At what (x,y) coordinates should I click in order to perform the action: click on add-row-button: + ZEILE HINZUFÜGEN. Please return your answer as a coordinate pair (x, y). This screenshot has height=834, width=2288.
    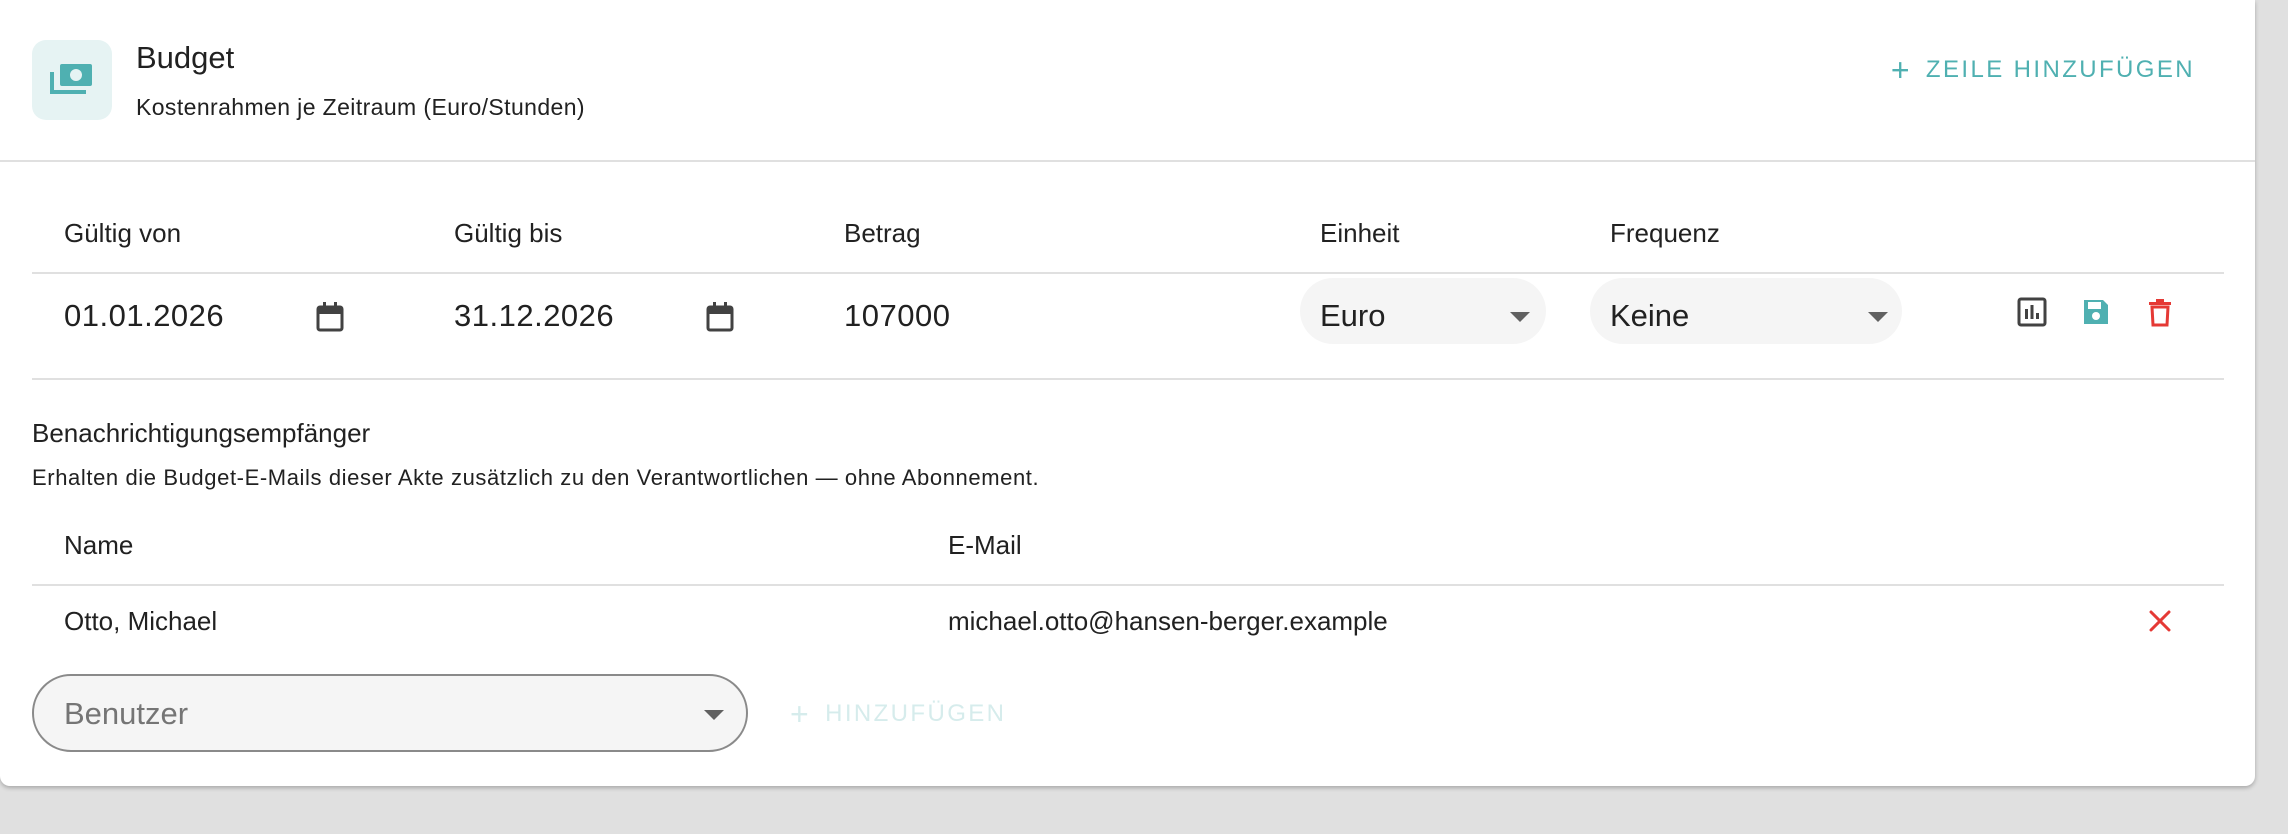
    Looking at the image, I should click on (2042, 70).